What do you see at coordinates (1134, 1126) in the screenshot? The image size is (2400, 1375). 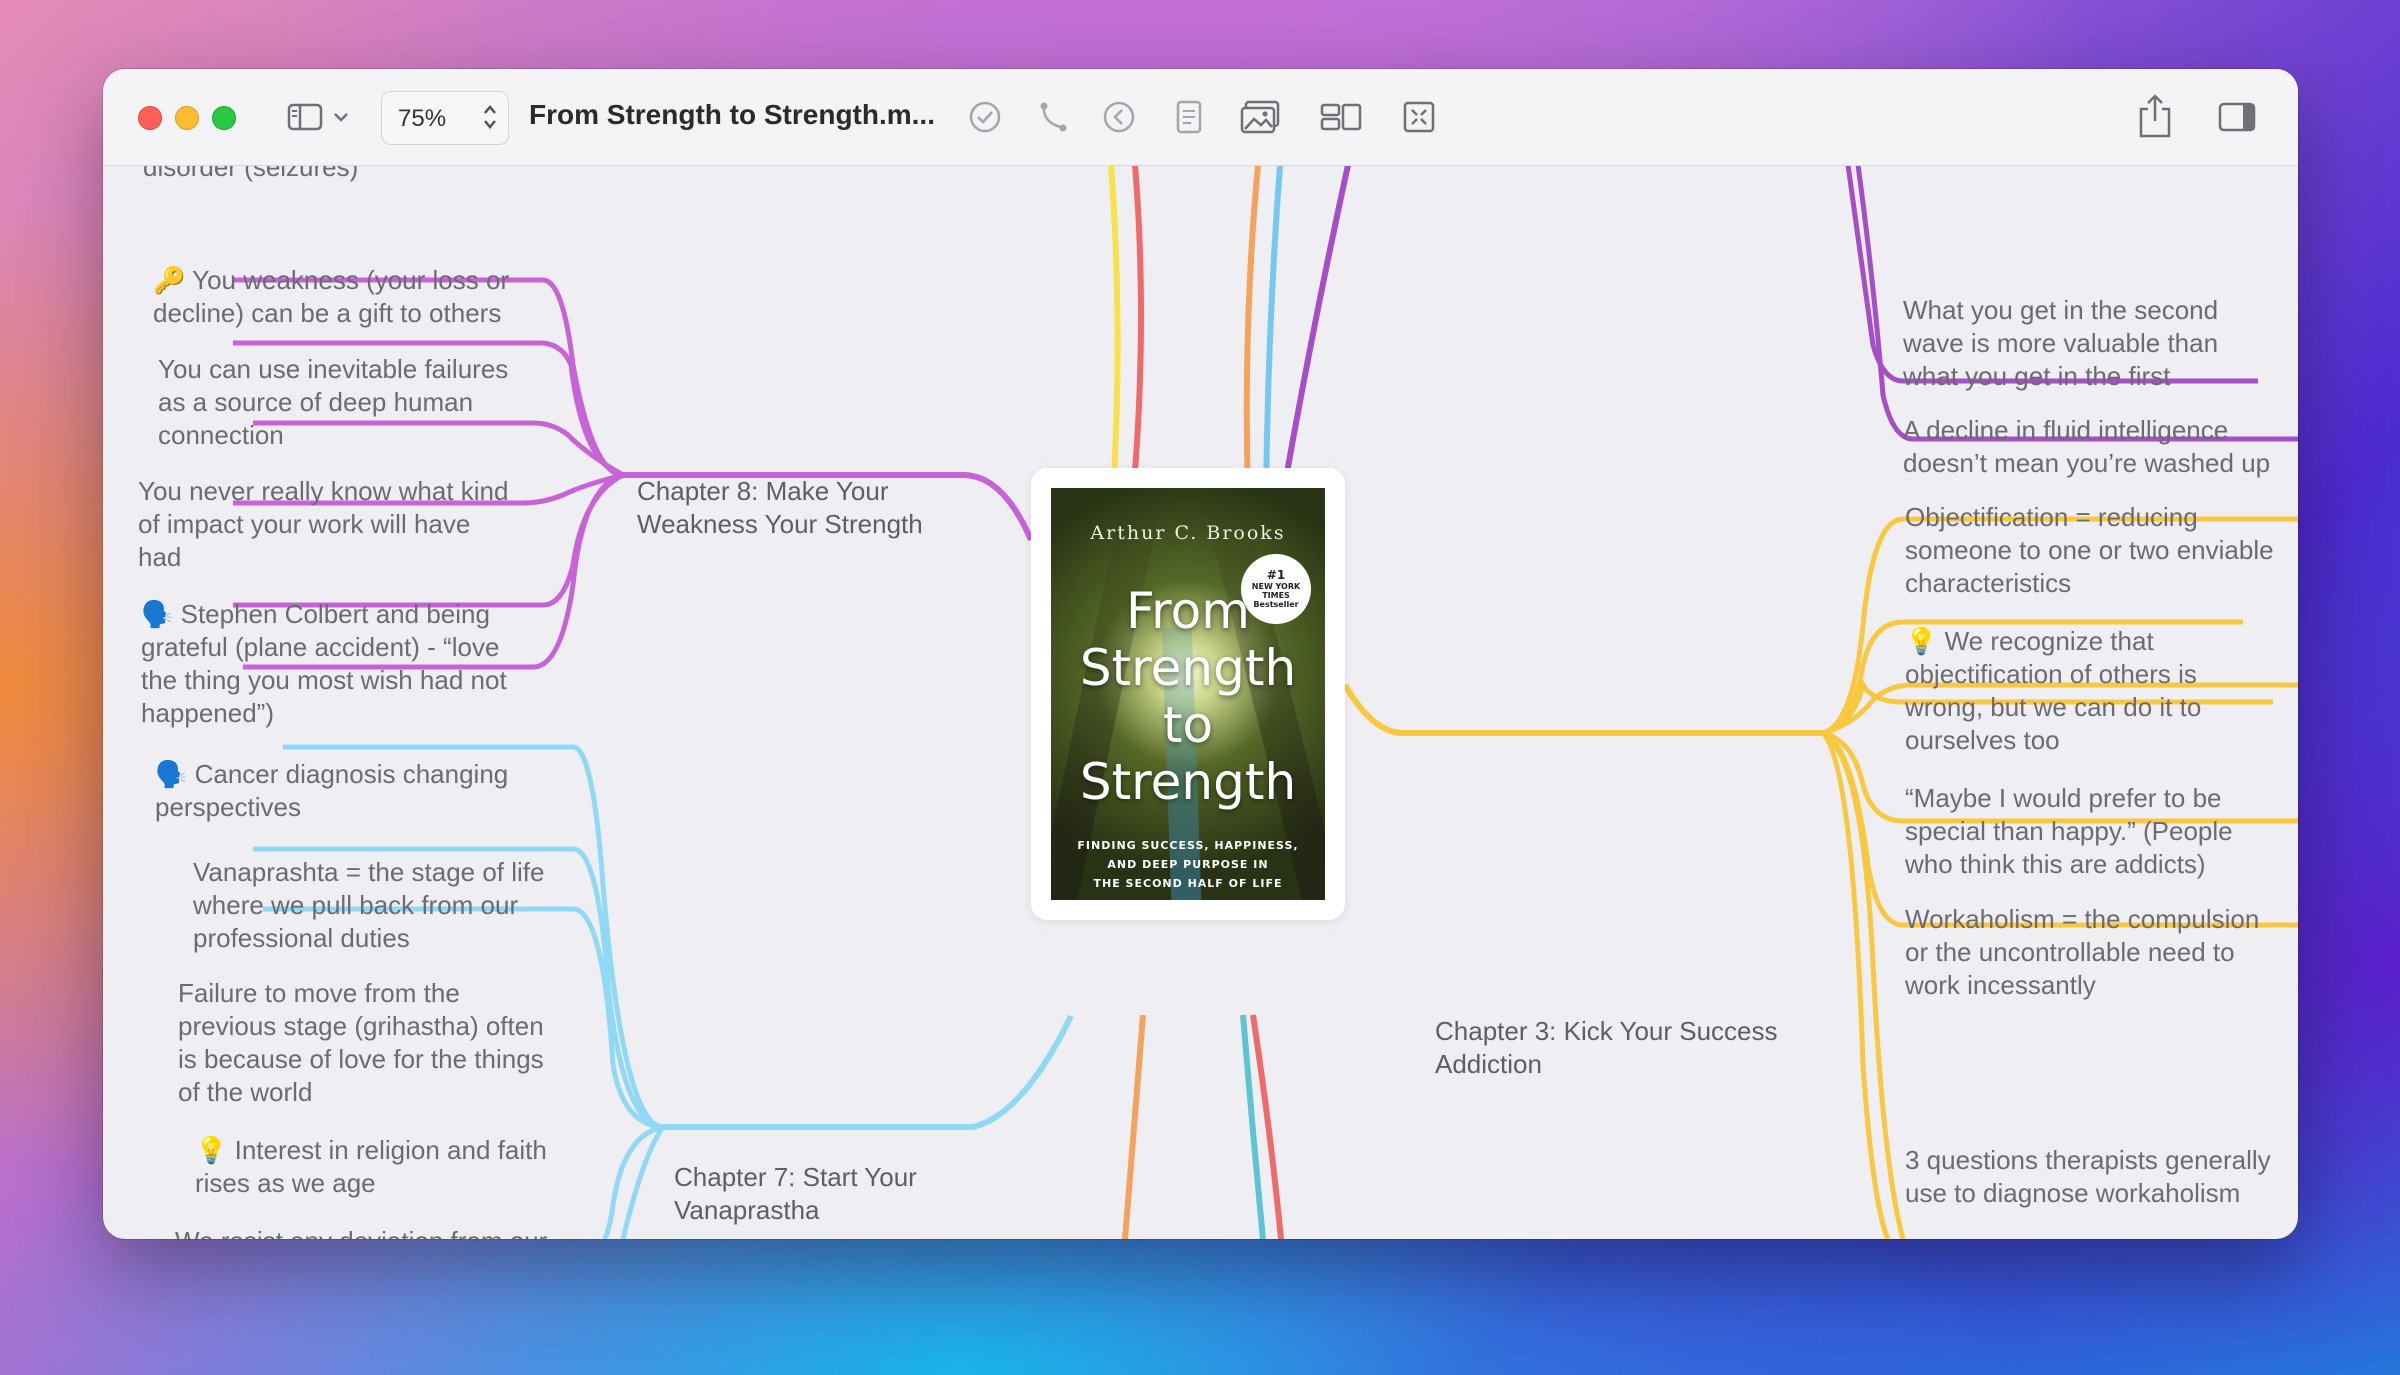 I see `branch-line-orange-bottom` at bounding box center [1134, 1126].